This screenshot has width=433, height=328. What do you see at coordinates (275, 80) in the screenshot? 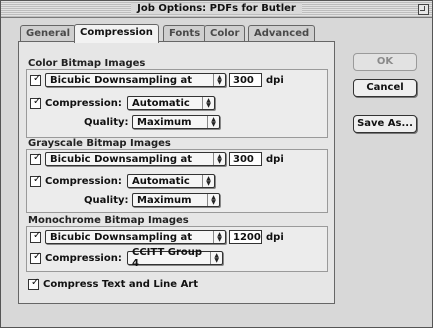
I see `color-dpi-unit: dpi` at bounding box center [275, 80].